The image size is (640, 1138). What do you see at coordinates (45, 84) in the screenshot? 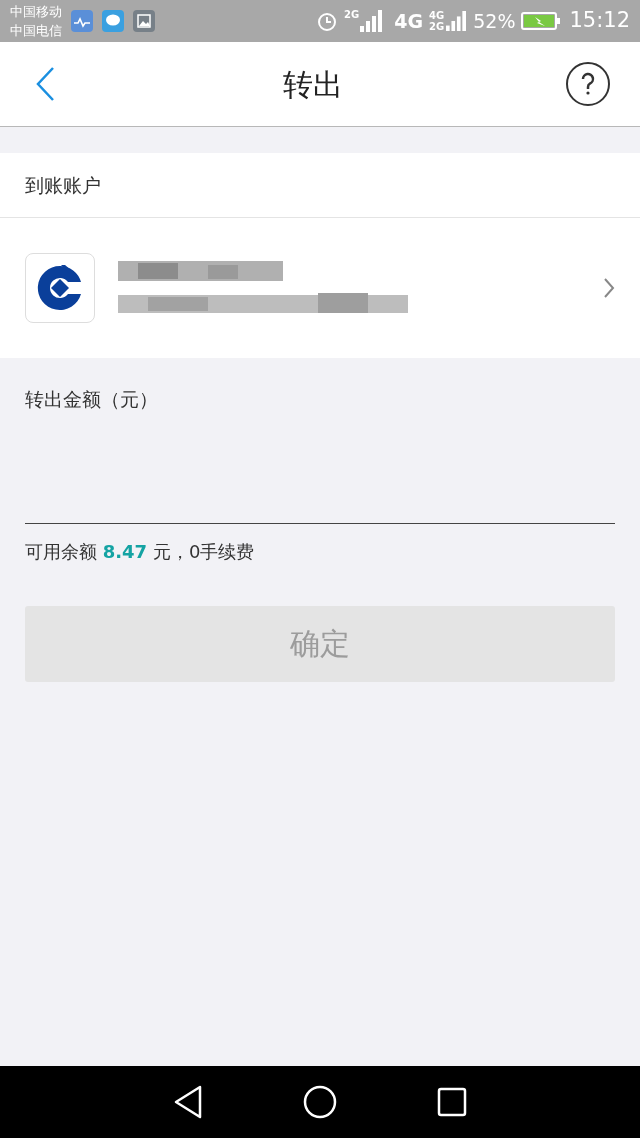
I see `back-icon` at bounding box center [45, 84].